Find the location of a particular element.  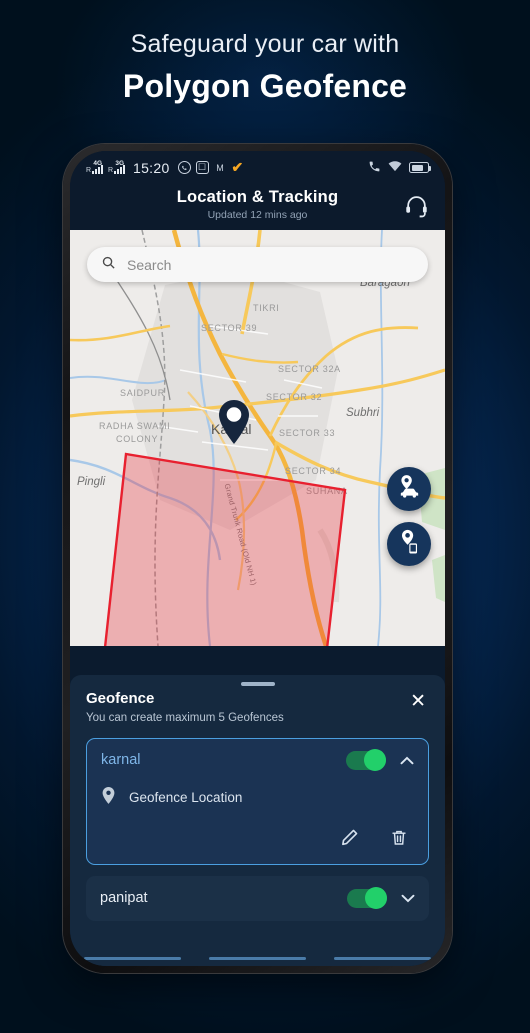

app-icon: ☐ is located at coordinates (202, 167).